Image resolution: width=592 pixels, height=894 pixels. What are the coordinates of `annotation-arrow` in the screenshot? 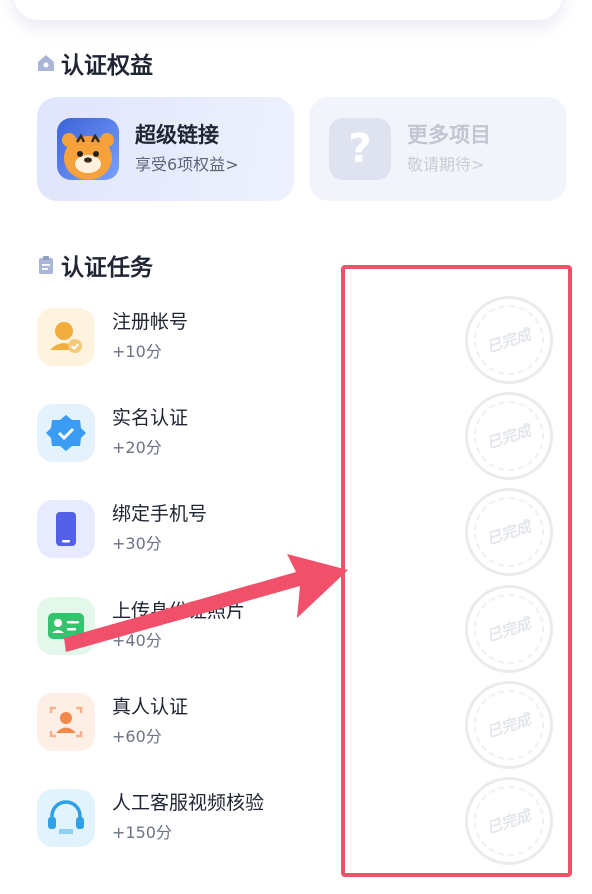 It's located at (206, 603).